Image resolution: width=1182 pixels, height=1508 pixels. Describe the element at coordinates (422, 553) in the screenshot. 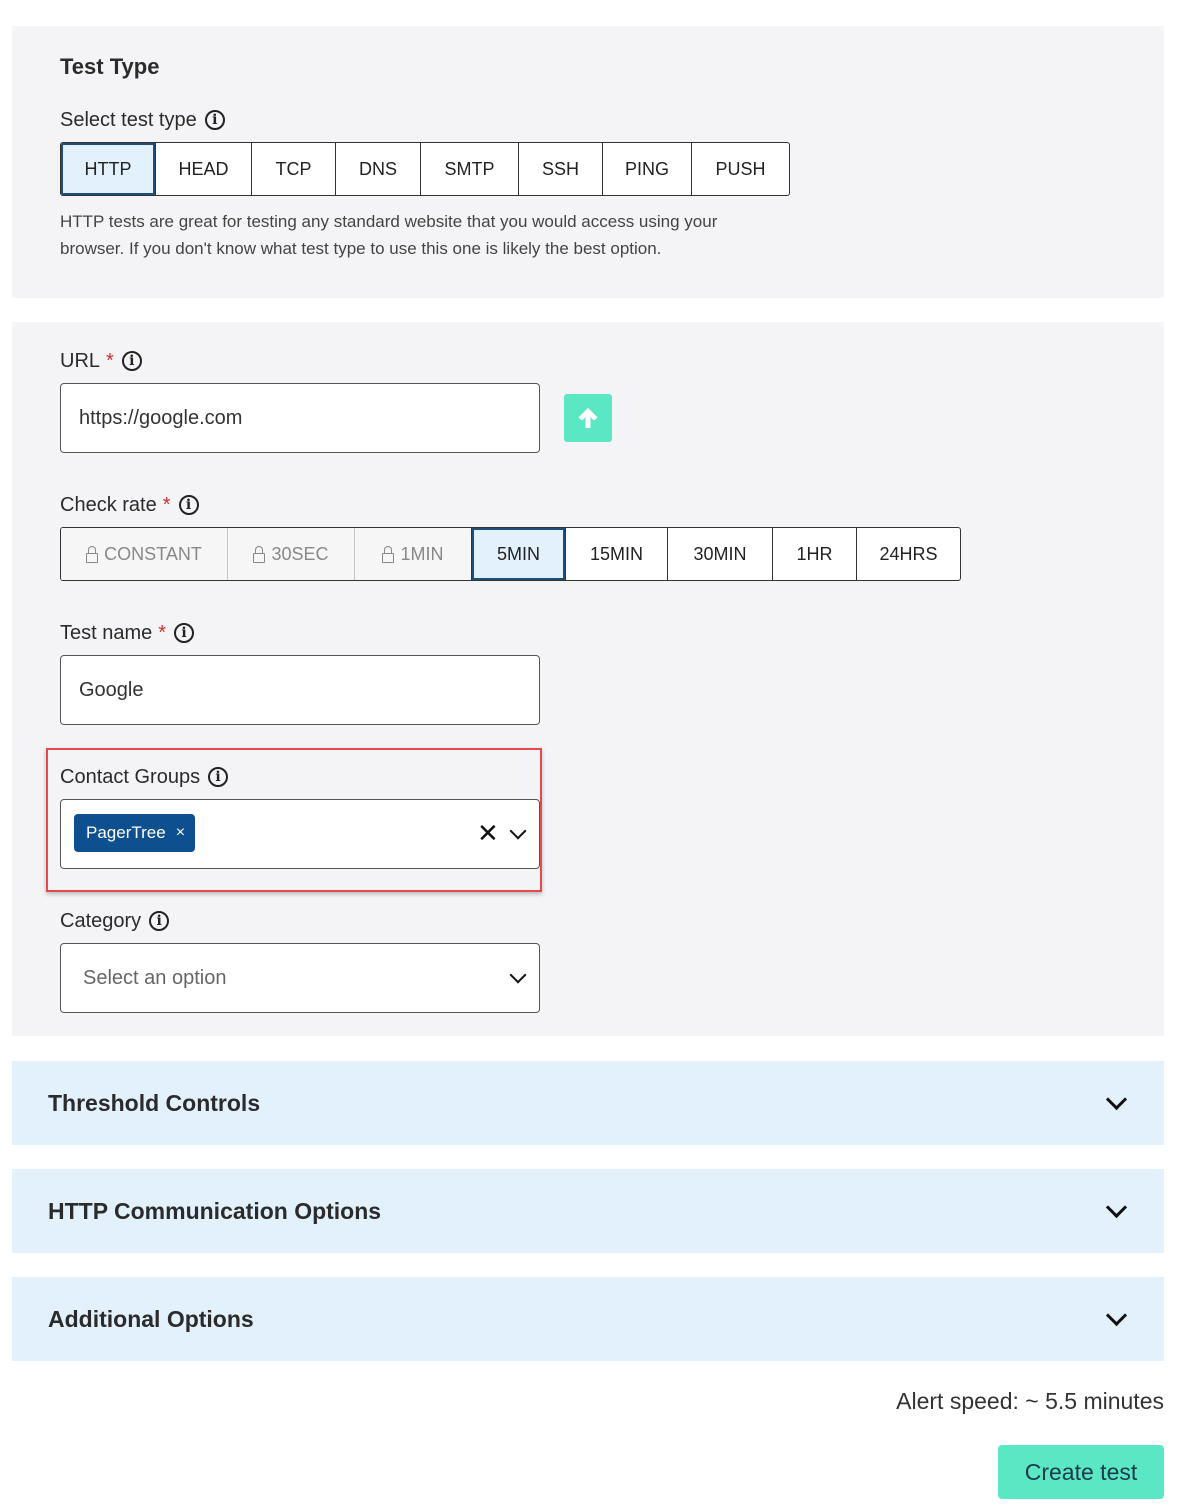

I see `check-rate-1min-label: 1MIN` at that location.